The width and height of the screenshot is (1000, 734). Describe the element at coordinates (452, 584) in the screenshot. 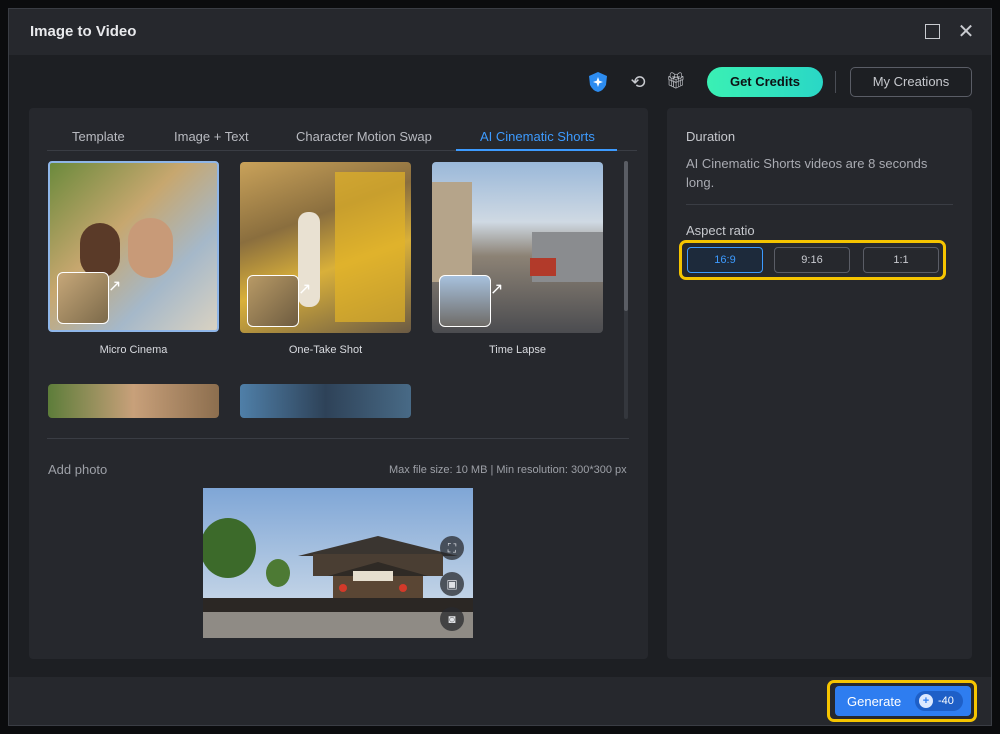

I see `replace-image-icon: ▣` at that location.